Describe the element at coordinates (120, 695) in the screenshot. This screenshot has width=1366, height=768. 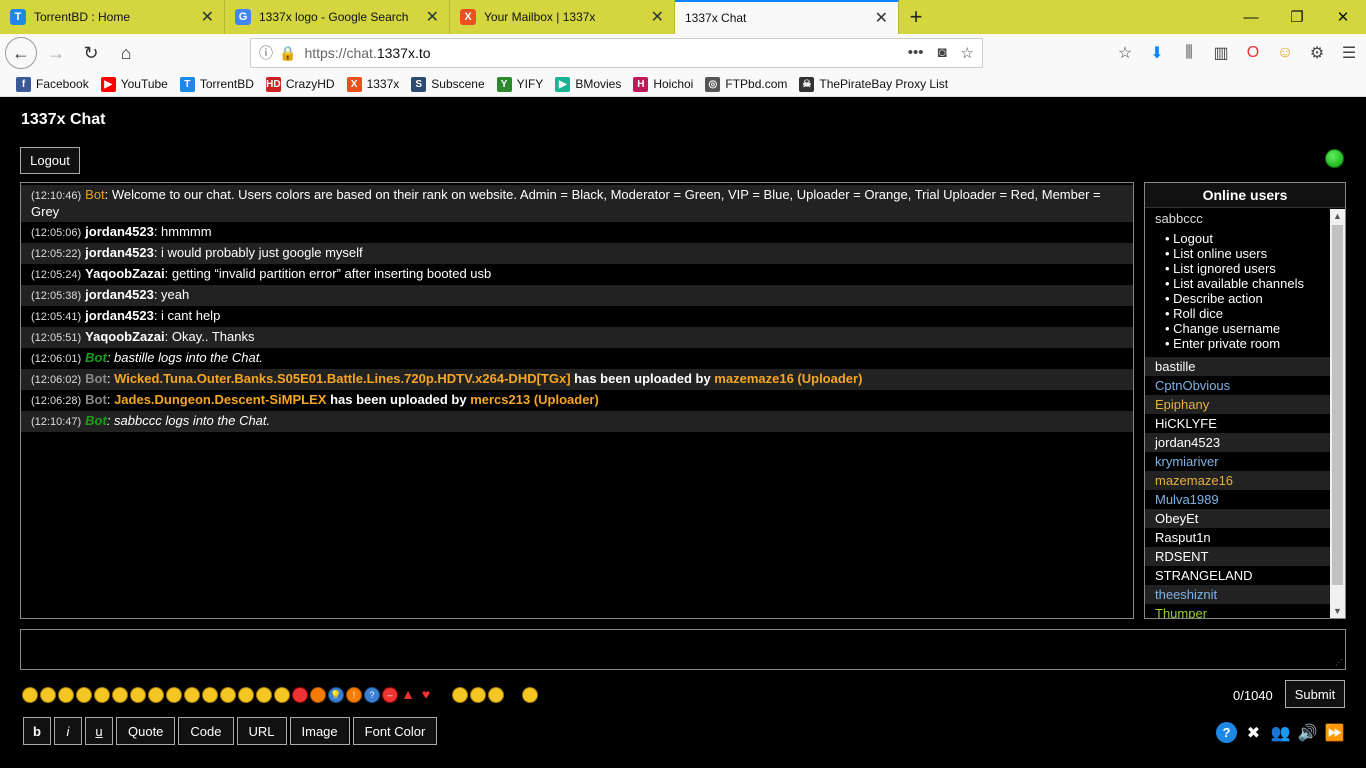
I see `neutral-emoticon-icon` at that location.